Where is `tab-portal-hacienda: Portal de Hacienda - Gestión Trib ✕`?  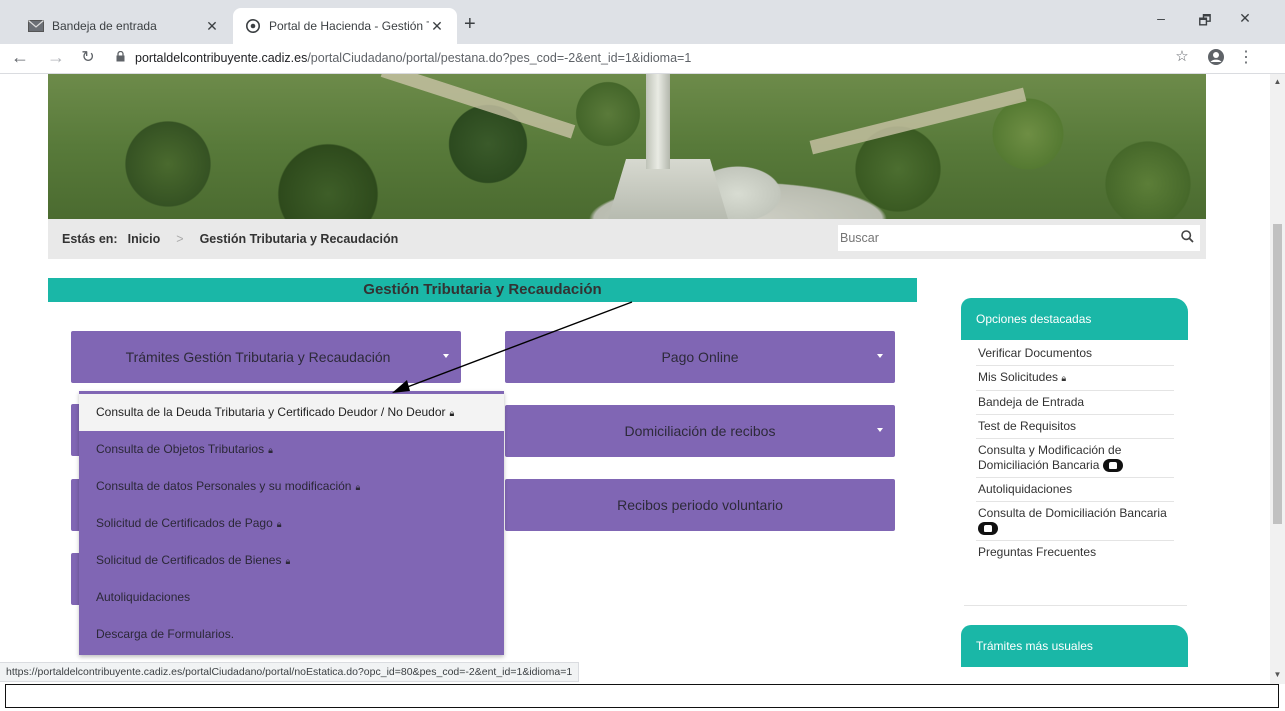
tab-portal-hacienda: Portal de Hacienda - Gestión Trib ✕ is located at coordinates (345, 26).